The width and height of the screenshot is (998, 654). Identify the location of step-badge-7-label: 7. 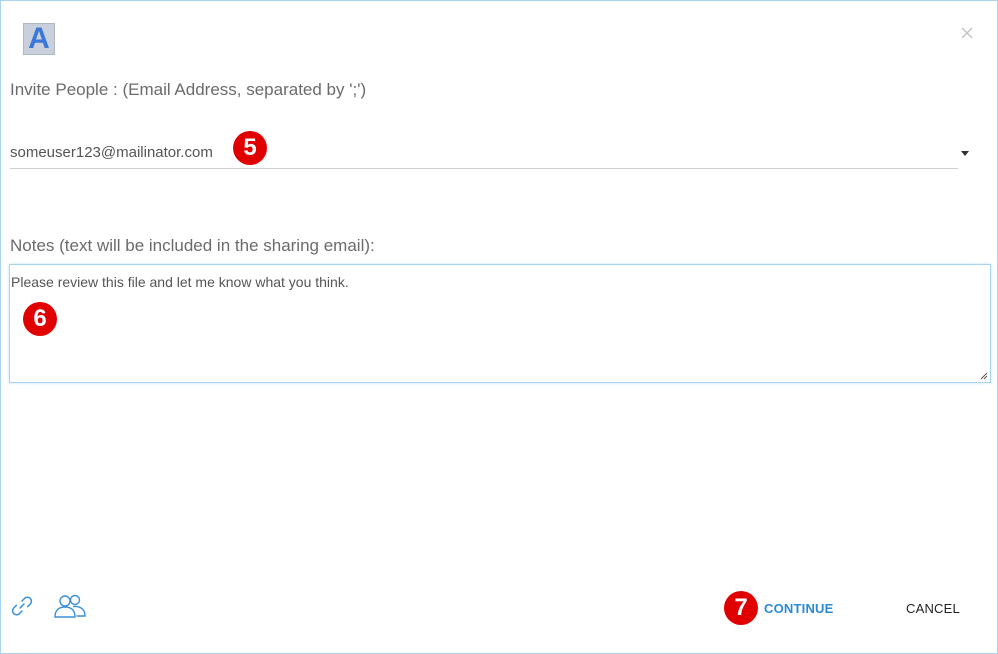
(741, 607).